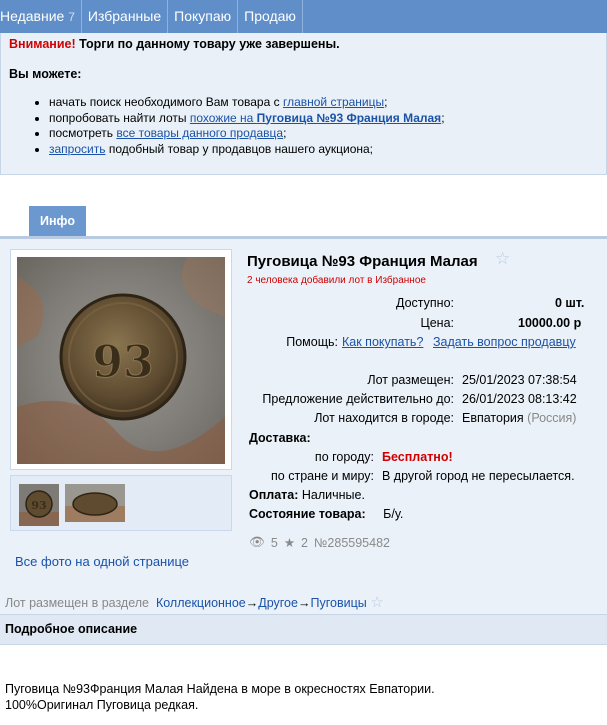 Image resolution: width=607 pixels, height=725 pixels. I want to click on warning-prefix: Внимание!, so click(42, 44).